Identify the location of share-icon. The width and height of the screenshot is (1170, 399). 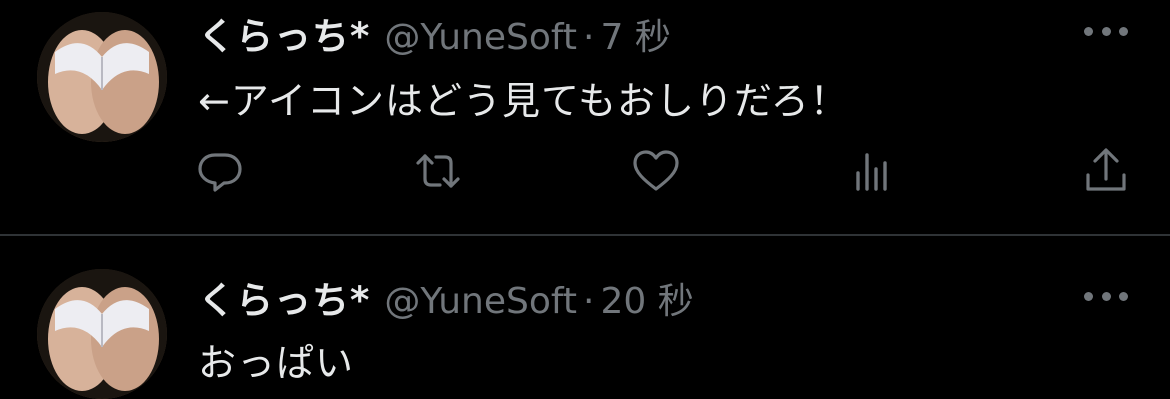
(1106, 171).